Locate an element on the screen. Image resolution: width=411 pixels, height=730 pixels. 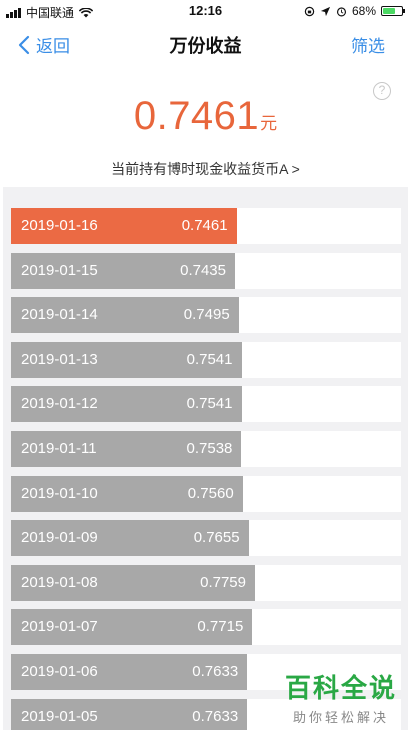
list-item: 2019-01-07 0.7715 is located at coordinates (206, 627).